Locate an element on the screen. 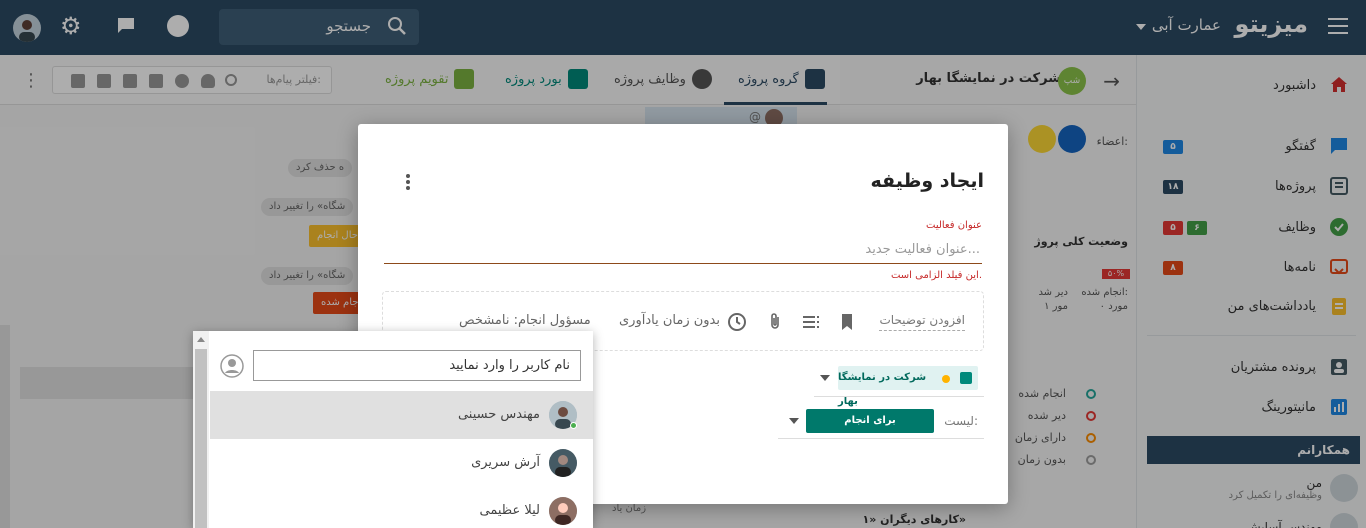 This screenshot has height=528, width=1366. modal-title: ایجاد وظیفه is located at coordinates (927, 181).